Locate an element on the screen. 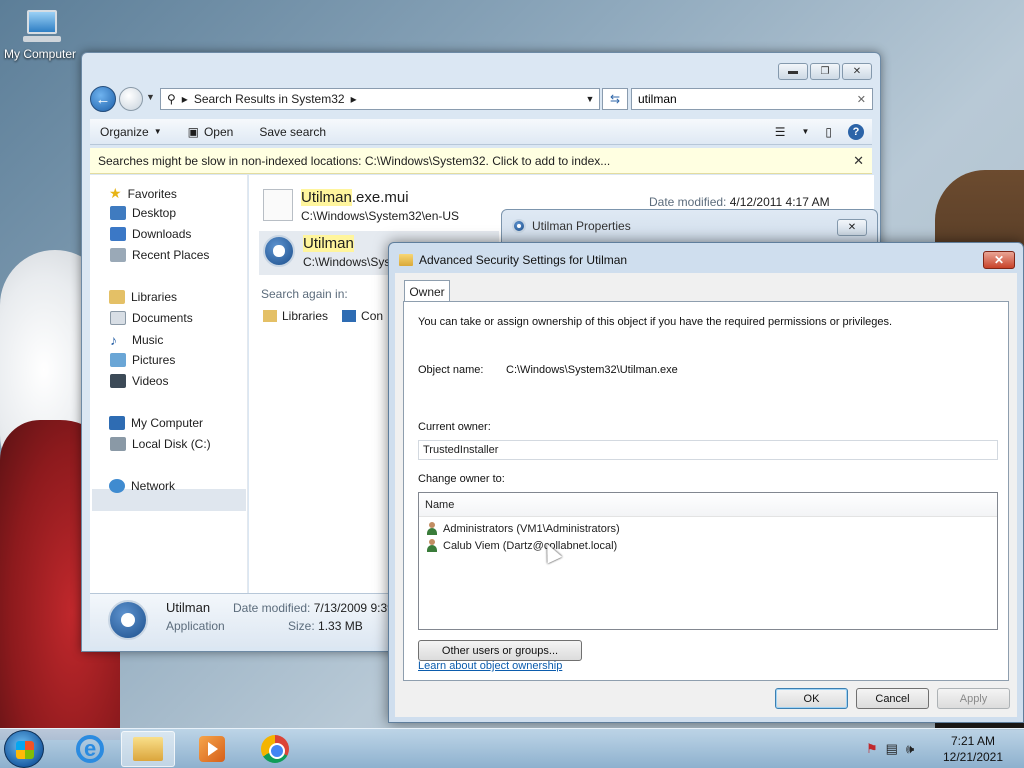 Image resolution: width=1024 pixels, height=768 pixels. clock: 7:21 AM 12/21/2021 is located at coordinates (973, 749).